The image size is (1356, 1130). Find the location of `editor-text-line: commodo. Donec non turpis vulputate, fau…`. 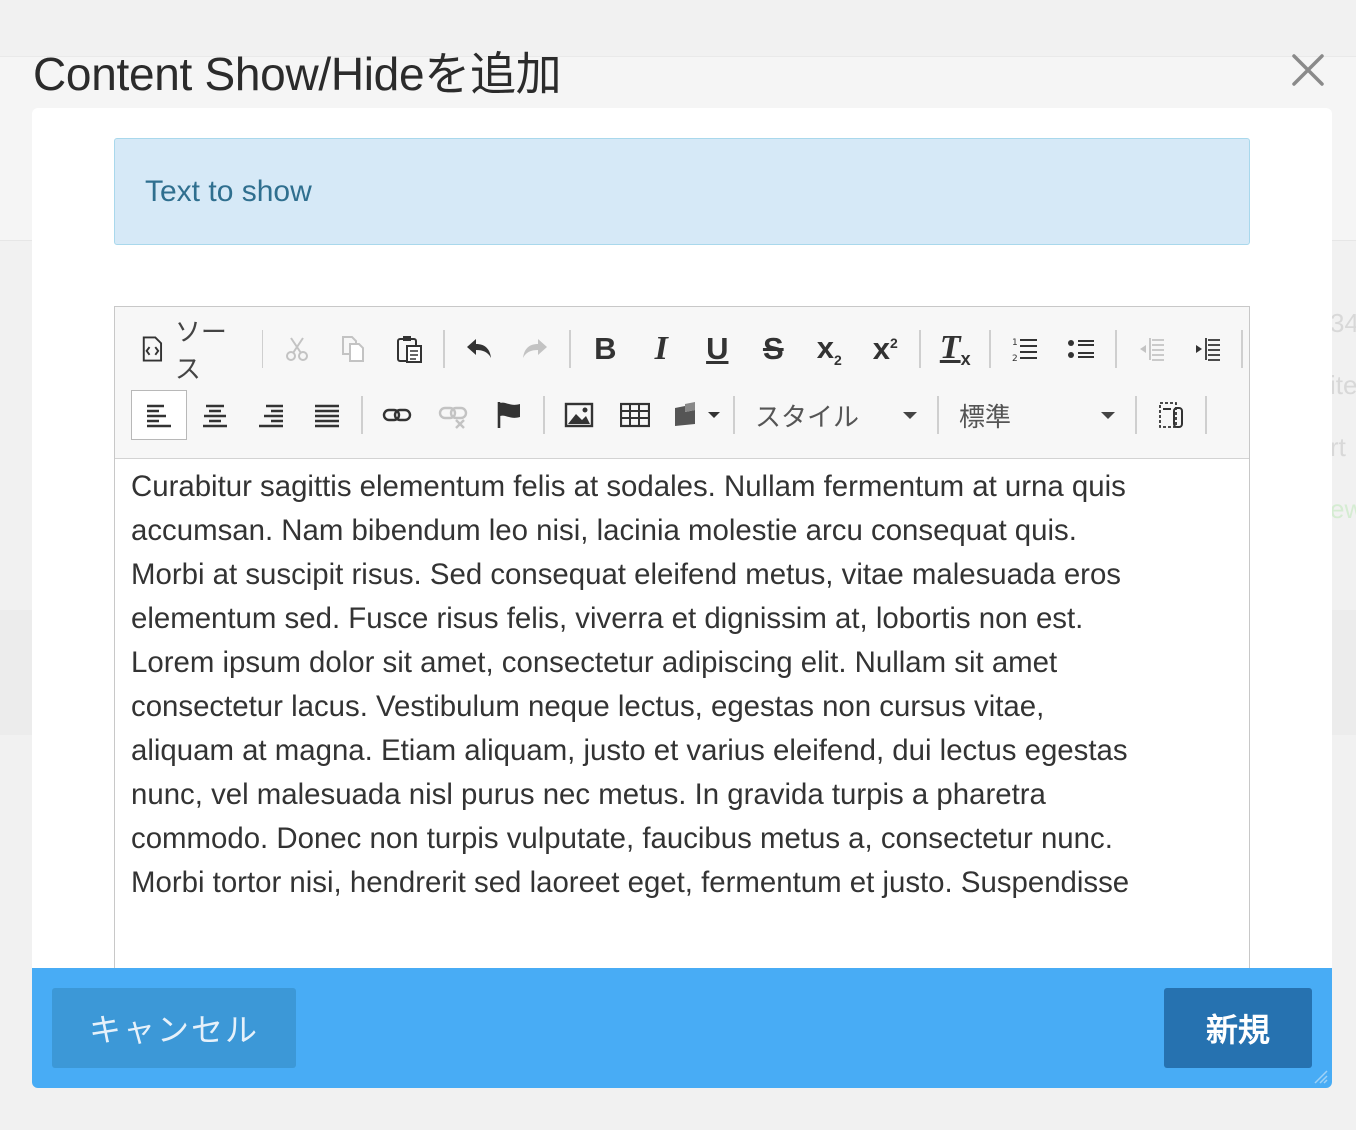

editor-text-line: commodo. Donec non turpis vulputate, fau… is located at coordinates (622, 838).